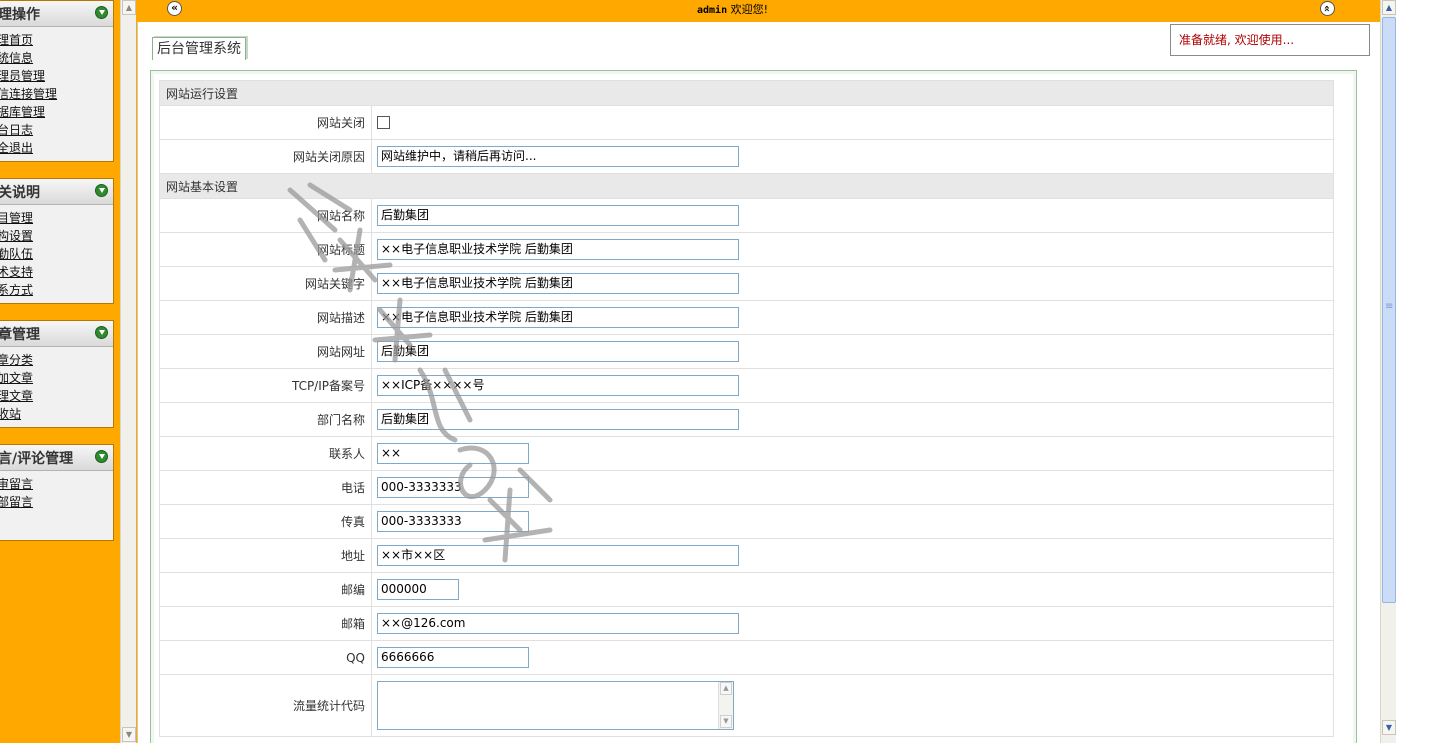  What do you see at coordinates (56, 236) in the screenshot?
I see `menu-item-link: 构设置` at bounding box center [56, 236].